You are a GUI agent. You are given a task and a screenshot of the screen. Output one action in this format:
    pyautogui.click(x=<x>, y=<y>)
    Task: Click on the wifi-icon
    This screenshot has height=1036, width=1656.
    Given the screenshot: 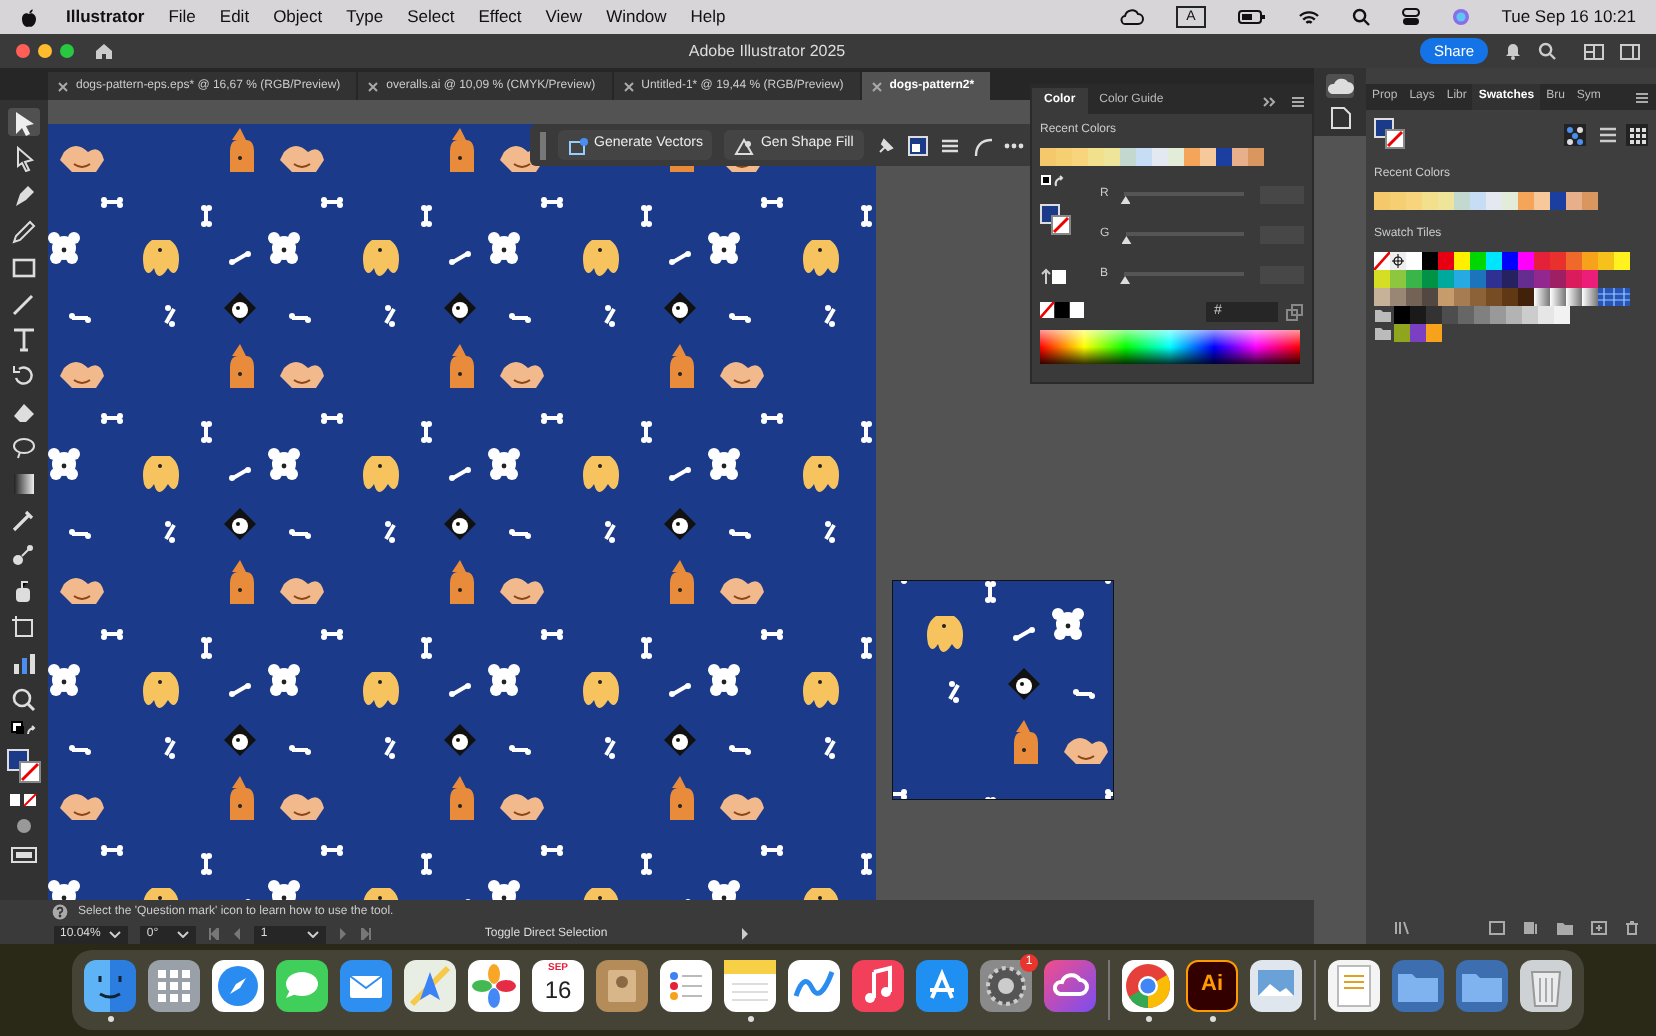 What is the action you would take?
    pyautogui.click(x=1308, y=17)
    